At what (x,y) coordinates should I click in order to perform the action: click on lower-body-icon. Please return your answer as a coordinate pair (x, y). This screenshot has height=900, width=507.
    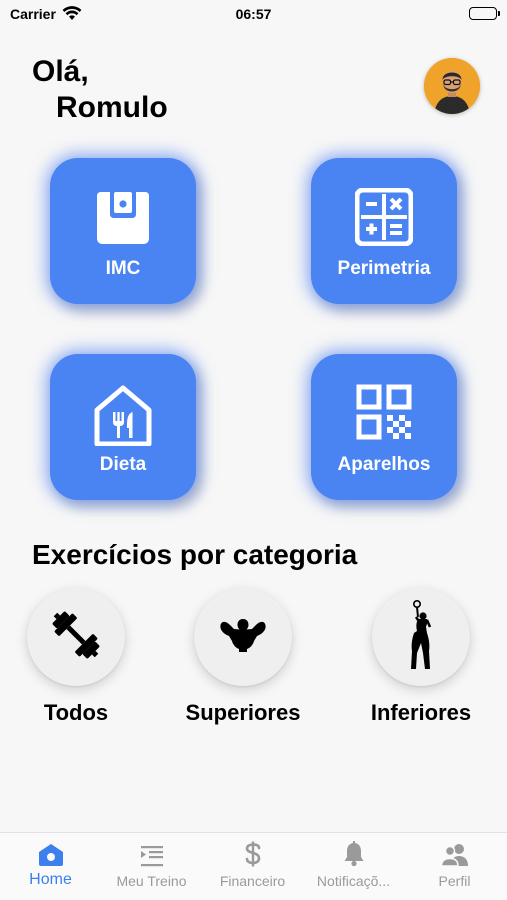
    Looking at the image, I should click on (421, 637).